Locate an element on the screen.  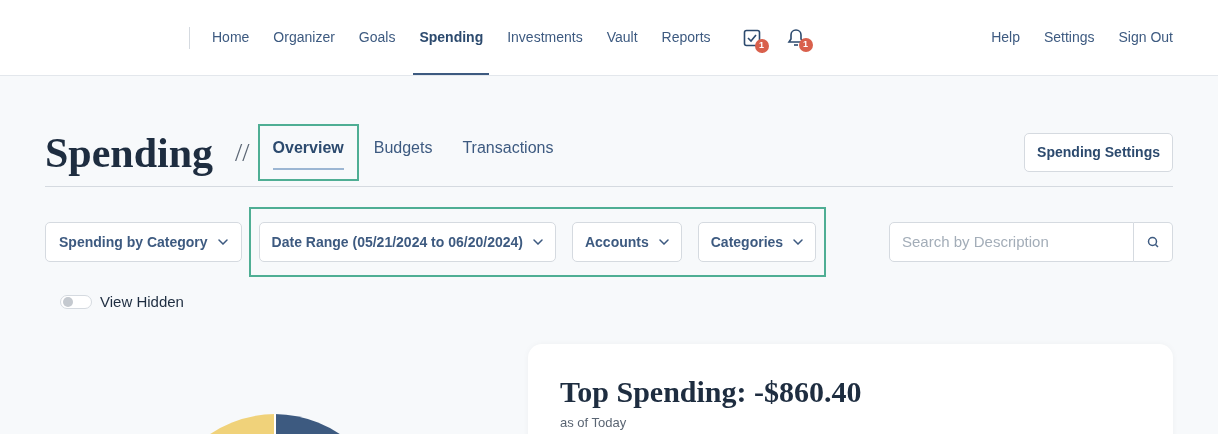
view-dropdown: Spending by Category is located at coordinates (143, 242).